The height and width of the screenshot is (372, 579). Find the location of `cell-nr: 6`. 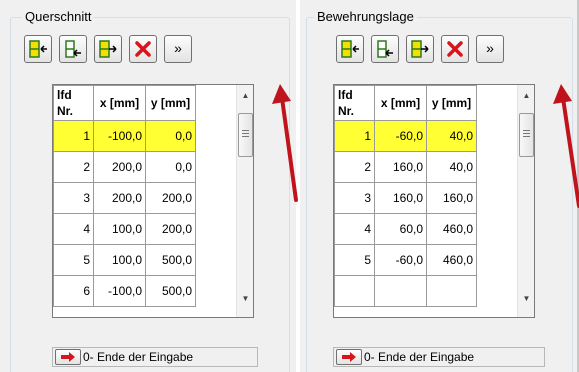

cell-nr: 6 is located at coordinates (73, 291).